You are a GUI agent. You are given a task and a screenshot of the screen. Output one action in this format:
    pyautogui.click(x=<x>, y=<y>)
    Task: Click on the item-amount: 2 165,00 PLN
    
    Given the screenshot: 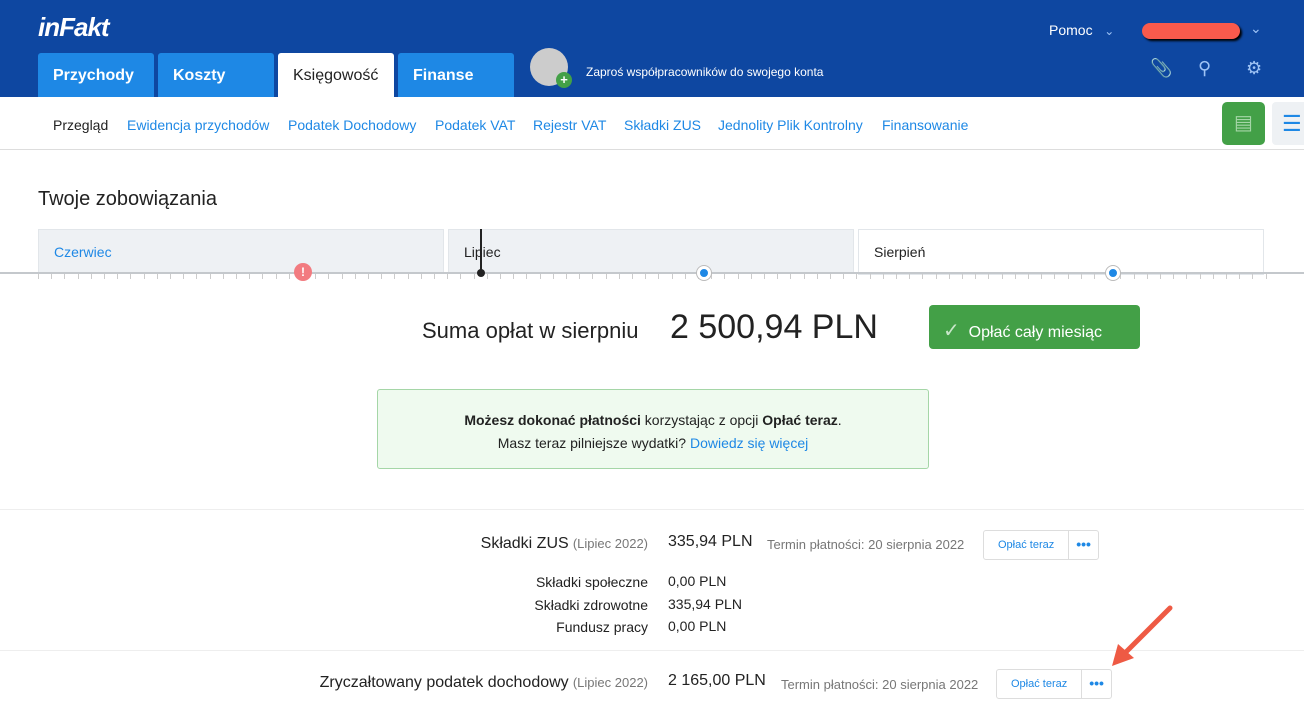 What is the action you would take?
    pyautogui.click(x=717, y=680)
    